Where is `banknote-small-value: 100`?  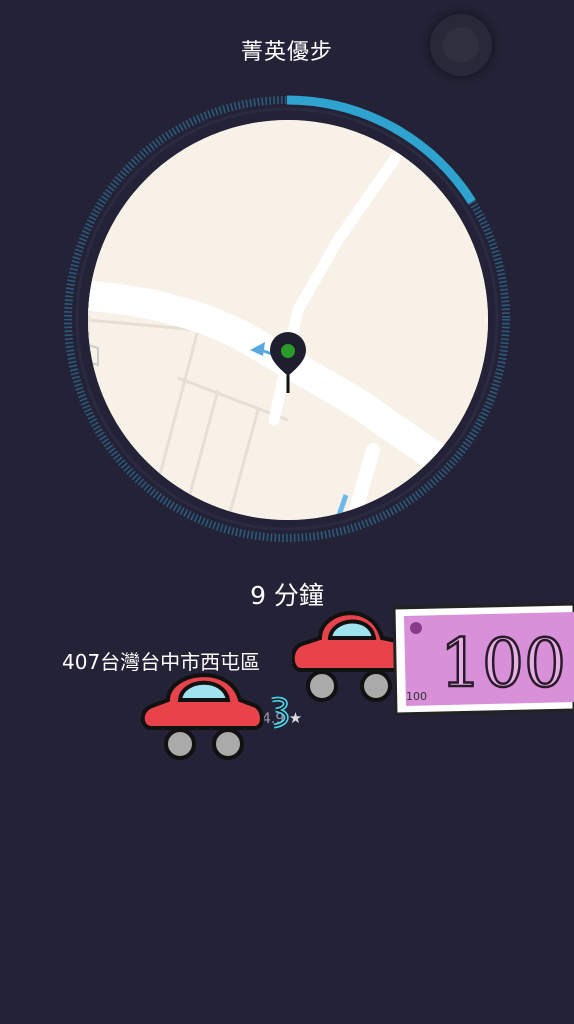
banknote-small-value: 100 is located at coordinates (416, 696).